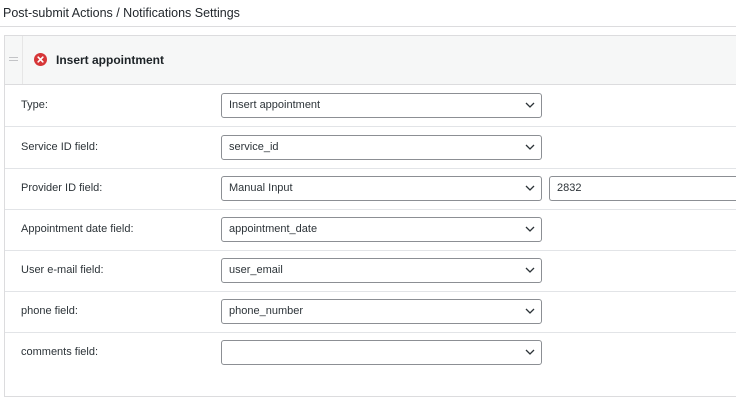 The height and width of the screenshot is (397, 736). What do you see at coordinates (381, 311) in the screenshot?
I see `phone-select: phone_number` at bounding box center [381, 311].